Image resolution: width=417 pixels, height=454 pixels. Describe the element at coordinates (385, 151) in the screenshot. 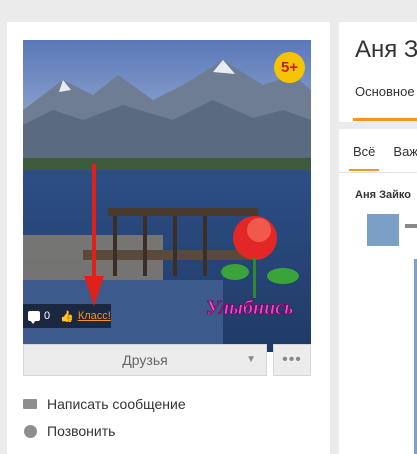

I see `feed-tabs: Всё Важ` at that location.